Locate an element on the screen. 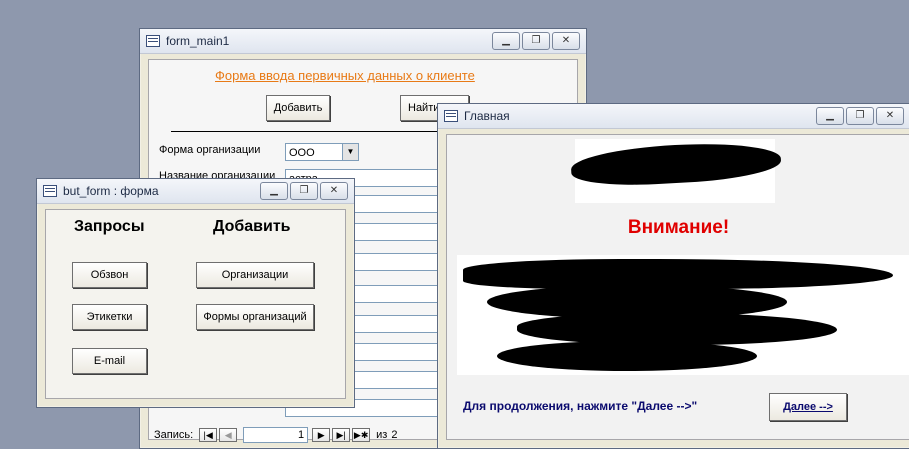  new-record-icon: ▶✱ is located at coordinates (361, 435).